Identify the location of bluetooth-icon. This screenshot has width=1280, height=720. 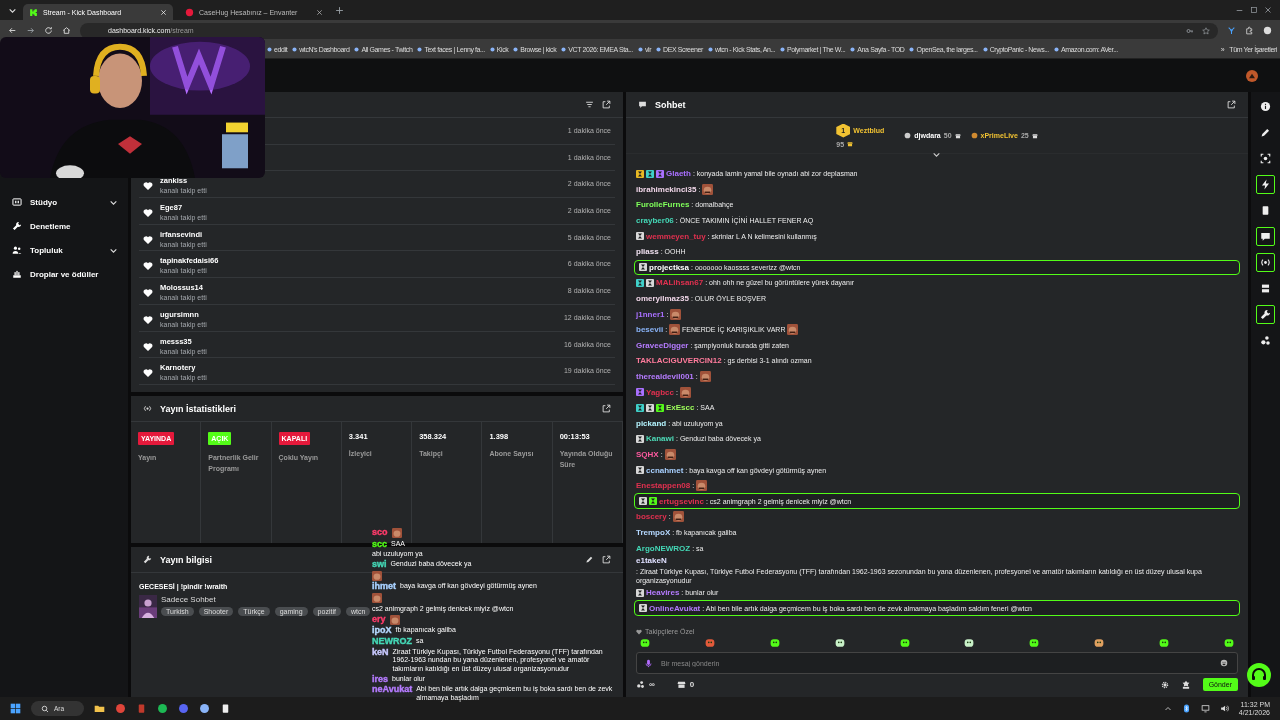
(1186, 708).